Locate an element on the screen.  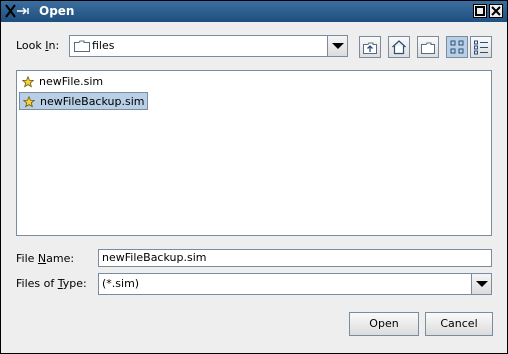
folder-icon is located at coordinates (82, 46).